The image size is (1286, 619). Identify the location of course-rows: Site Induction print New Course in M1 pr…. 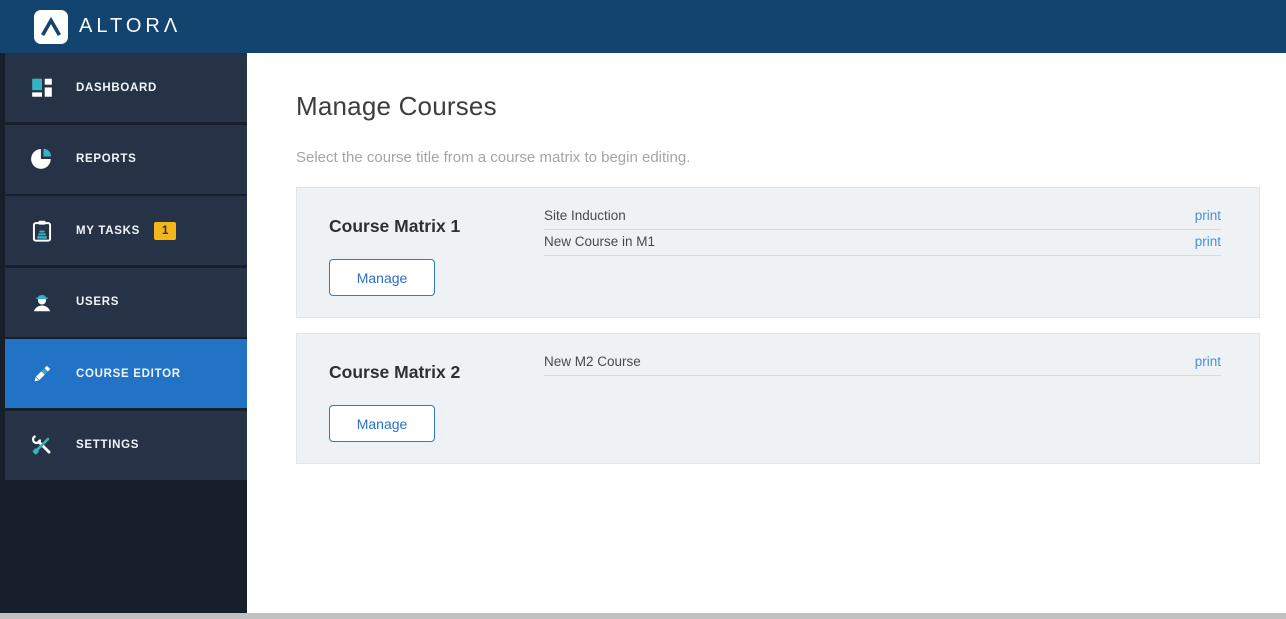
(901, 252).